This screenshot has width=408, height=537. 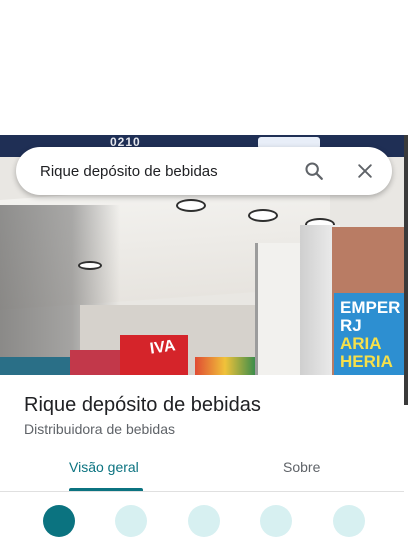 What do you see at coordinates (162, 347) in the screenshot?
I see `fridge-logo-text: IVA` at bounding box center [162, 347].